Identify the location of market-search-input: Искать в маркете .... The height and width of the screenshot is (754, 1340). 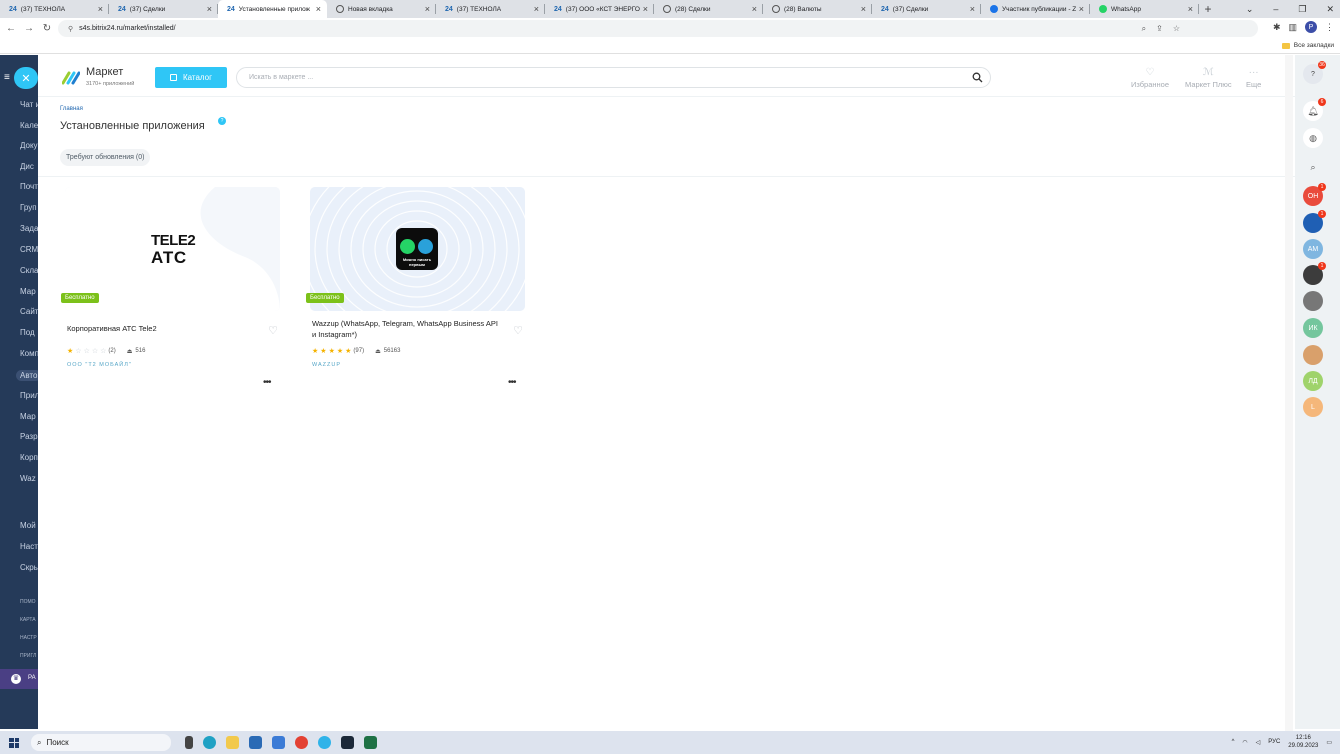
(613, 77).